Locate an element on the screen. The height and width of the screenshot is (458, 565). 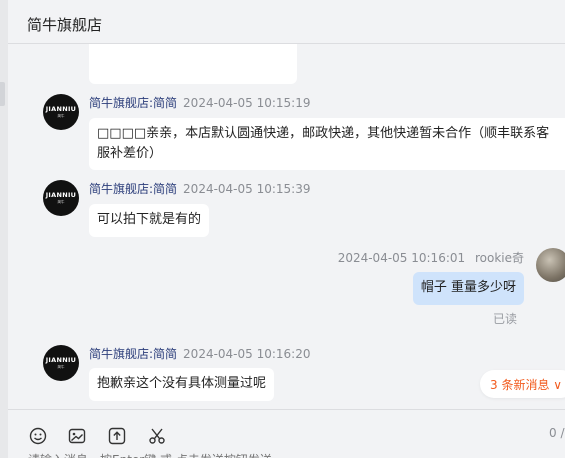
new-messages-button: 3 条新消息 ∨ is located at coordinates (522, 384).